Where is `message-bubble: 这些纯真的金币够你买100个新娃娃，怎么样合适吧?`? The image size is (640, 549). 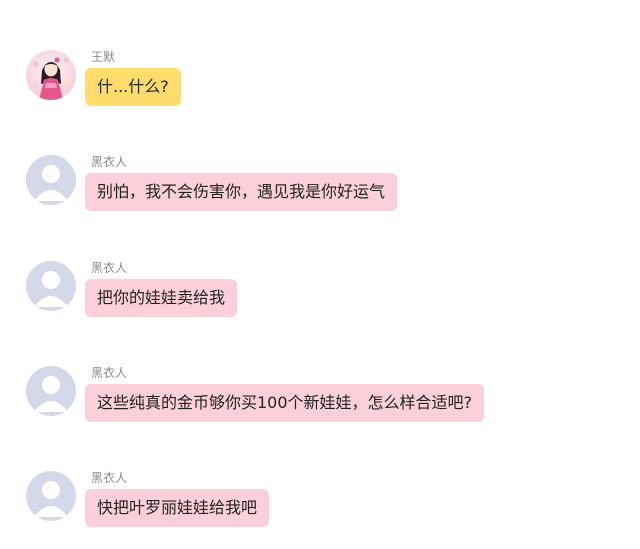
message-bubble: 这些纯真的金币够你买100个新娃娃，怎么样合适吧? is located at coordinates (285, 403).